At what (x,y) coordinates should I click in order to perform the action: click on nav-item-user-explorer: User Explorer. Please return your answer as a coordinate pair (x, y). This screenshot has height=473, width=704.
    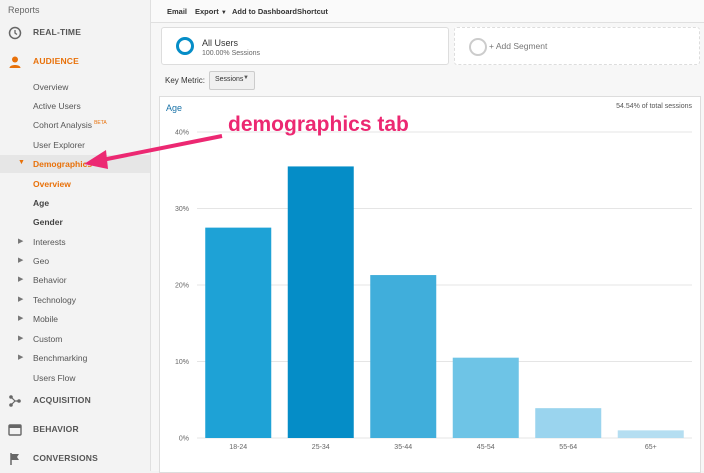
    Looking at the image, I should click on (75, 145).